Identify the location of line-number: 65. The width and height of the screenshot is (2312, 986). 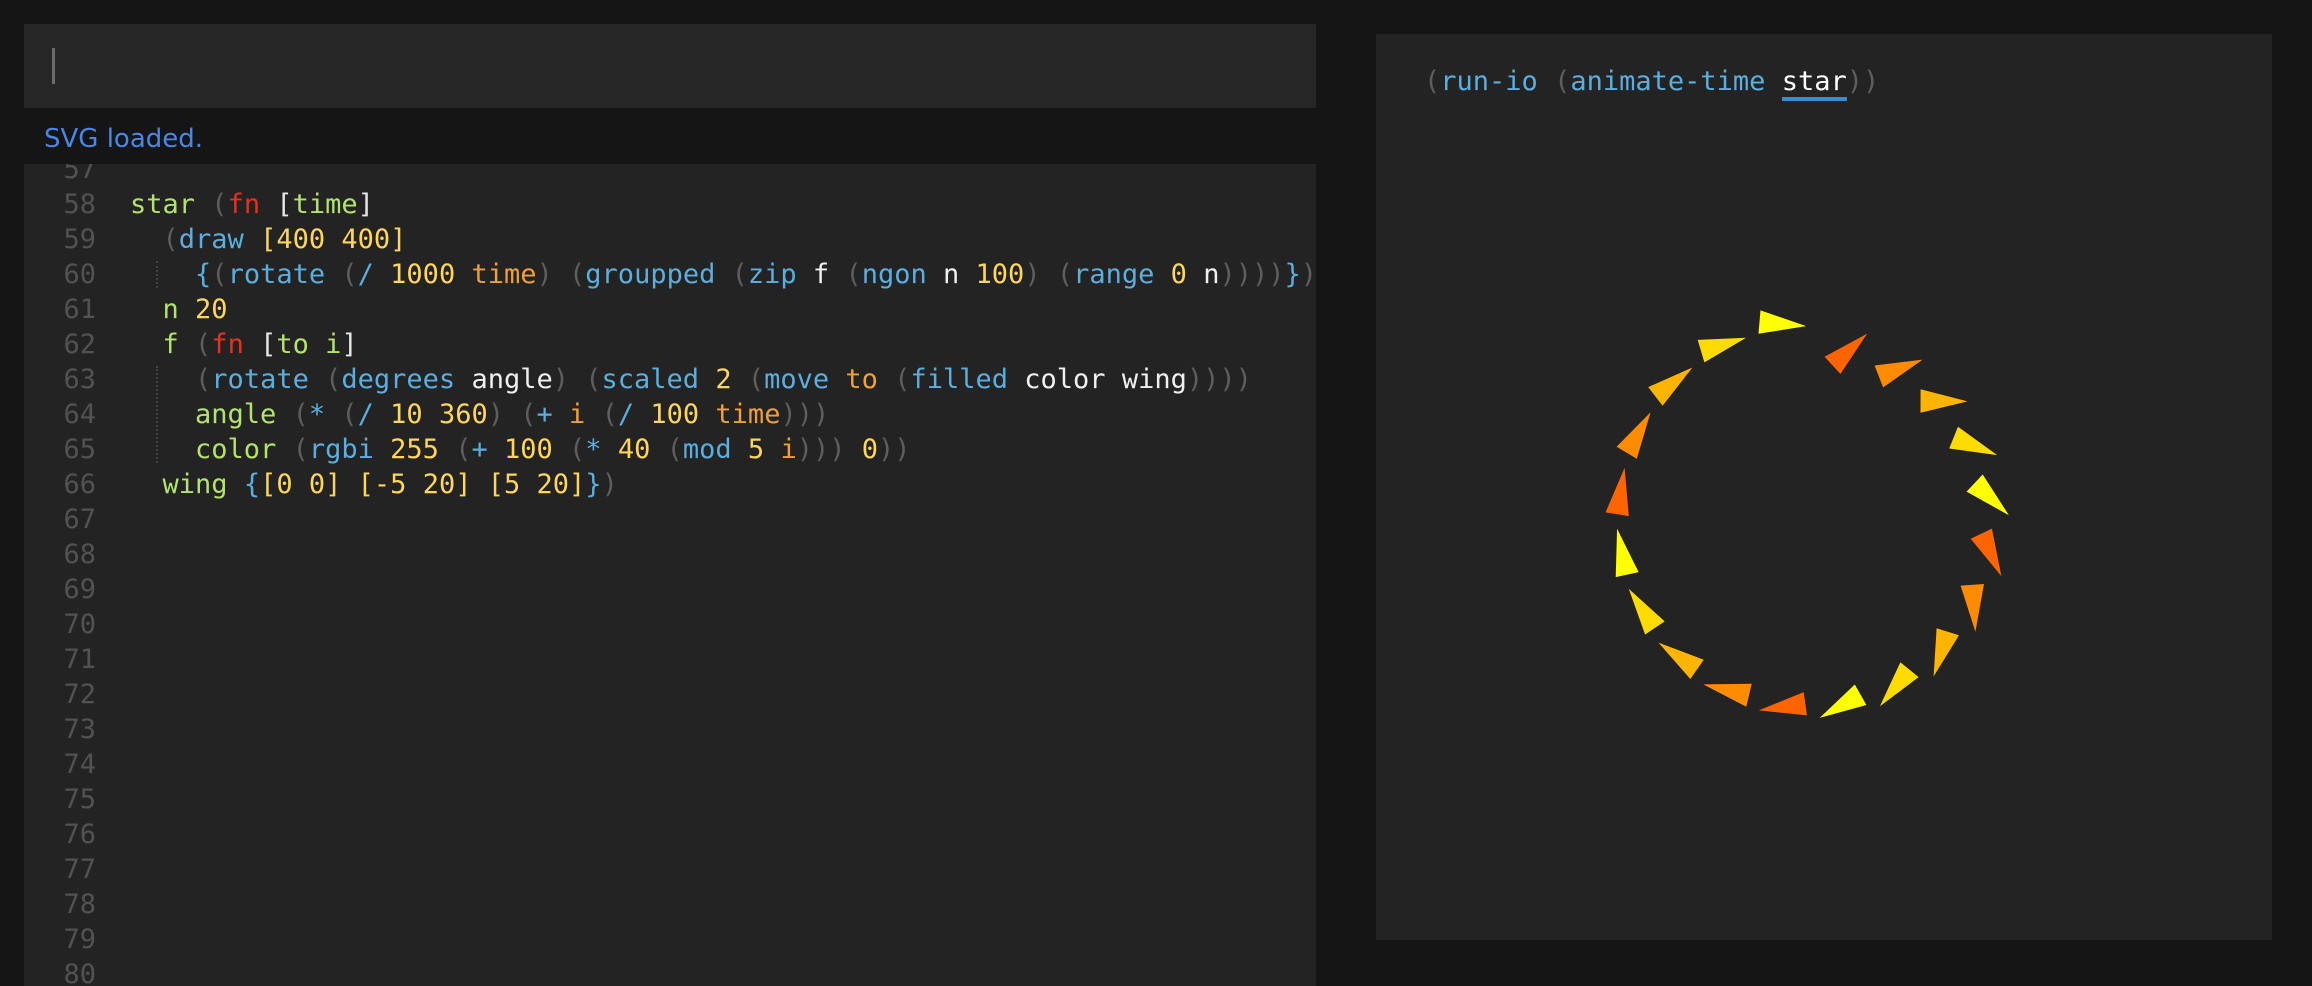
(79, 449).